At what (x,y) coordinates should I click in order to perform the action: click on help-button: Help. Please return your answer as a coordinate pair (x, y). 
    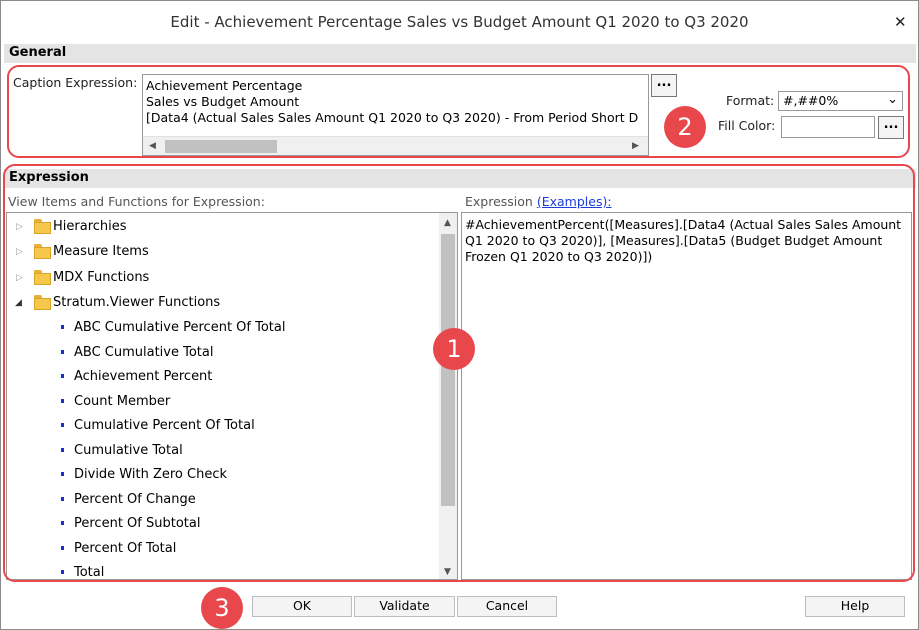
    Looking at the image, I should click on (855, 606).